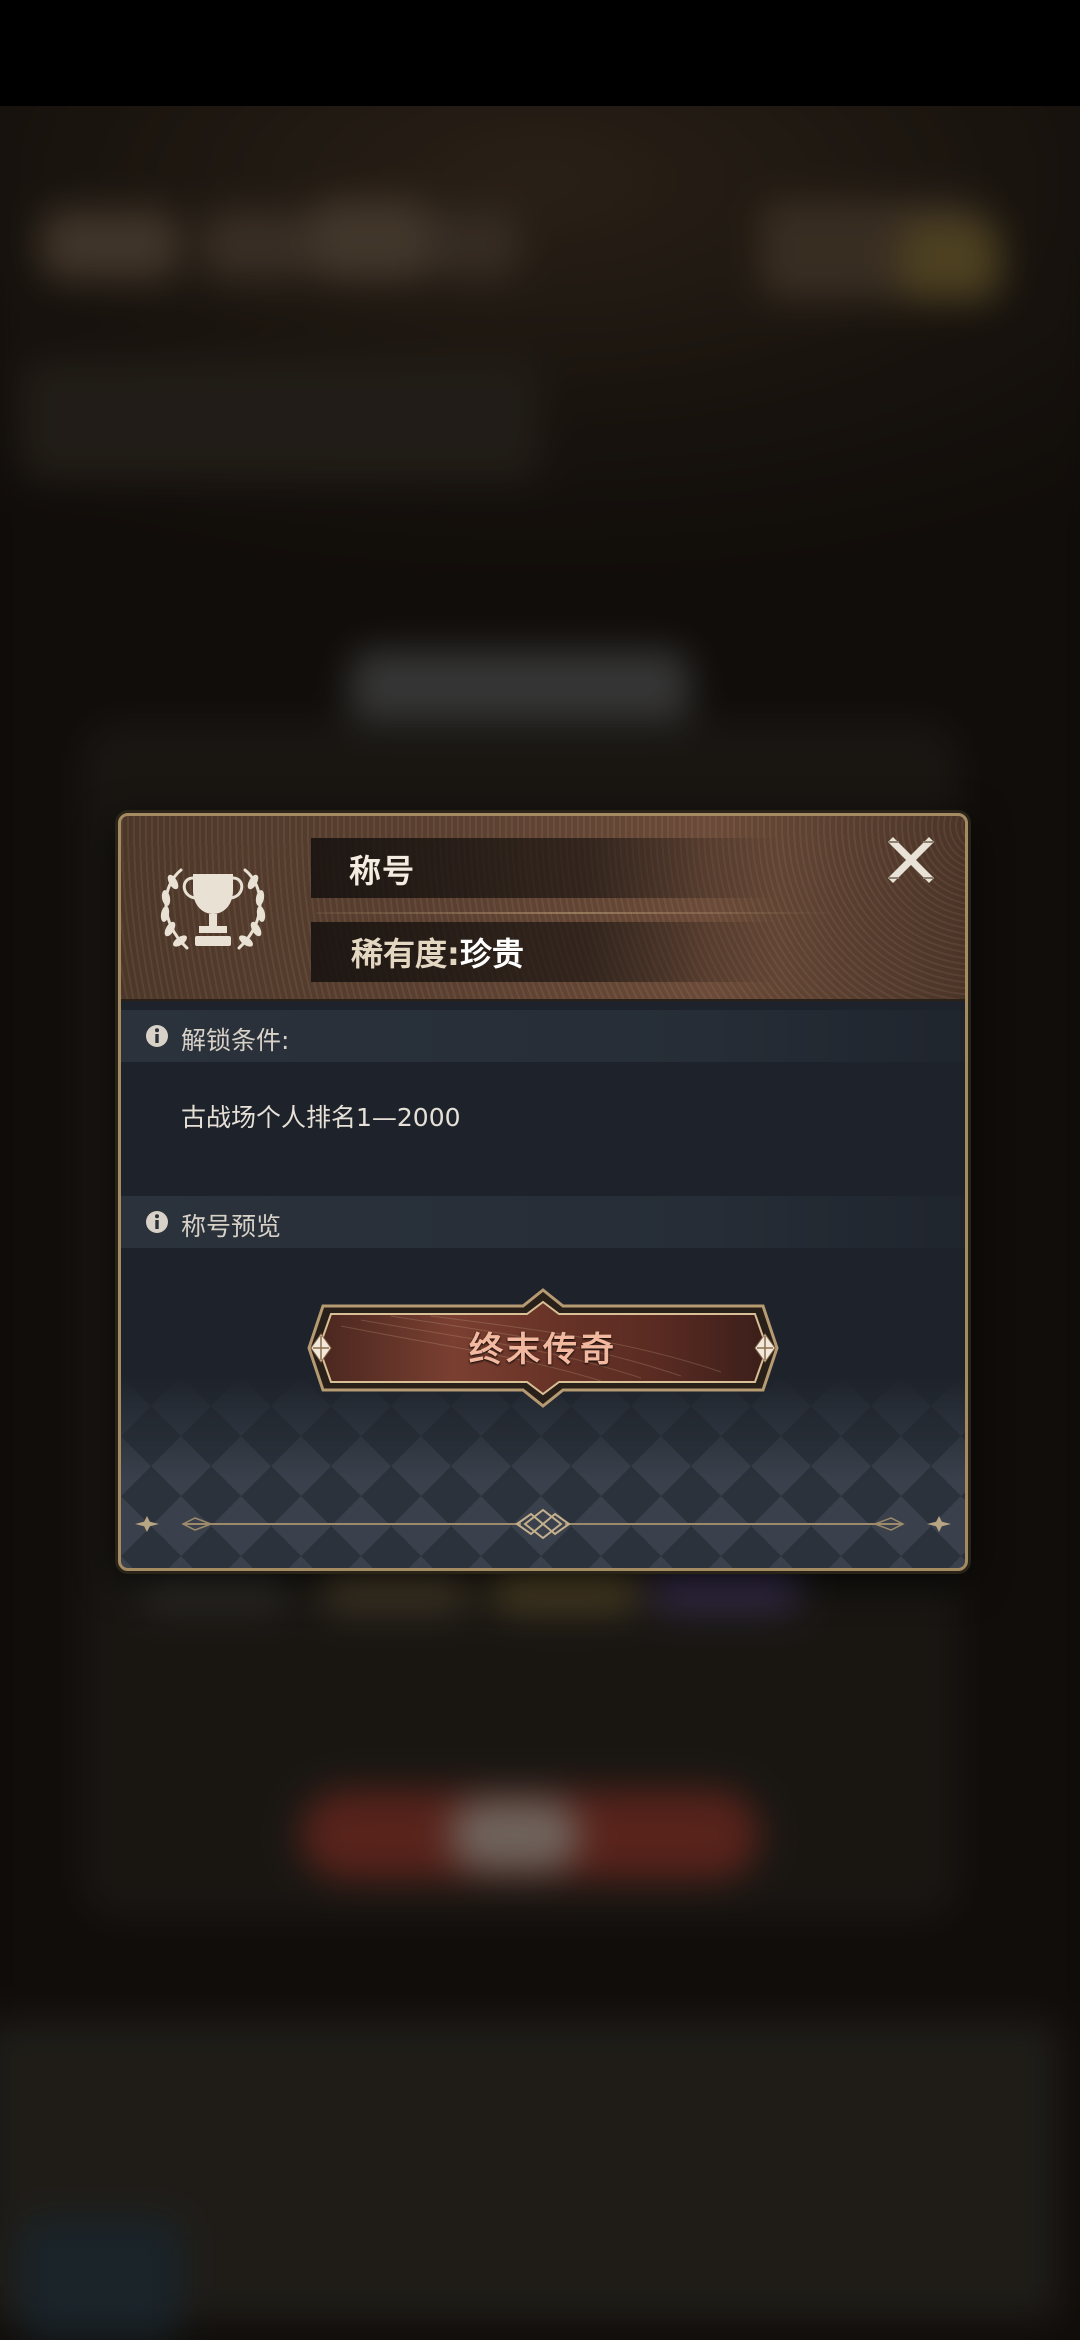  What do you see at coordinates (231, 1226) in the screenshot?
I see `preview-section-label: 称号预览` at bounding box center [231, 1226].